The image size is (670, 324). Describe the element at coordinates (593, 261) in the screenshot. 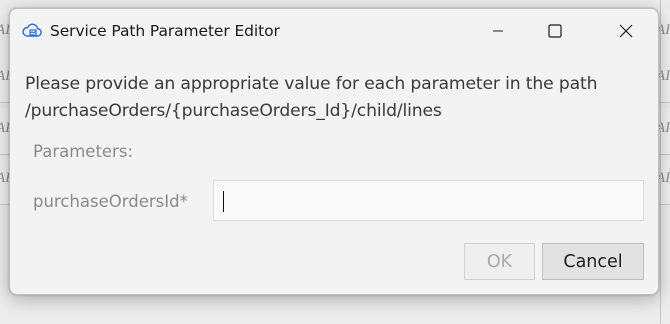

I see `cancel-button: Cancel` at that location.